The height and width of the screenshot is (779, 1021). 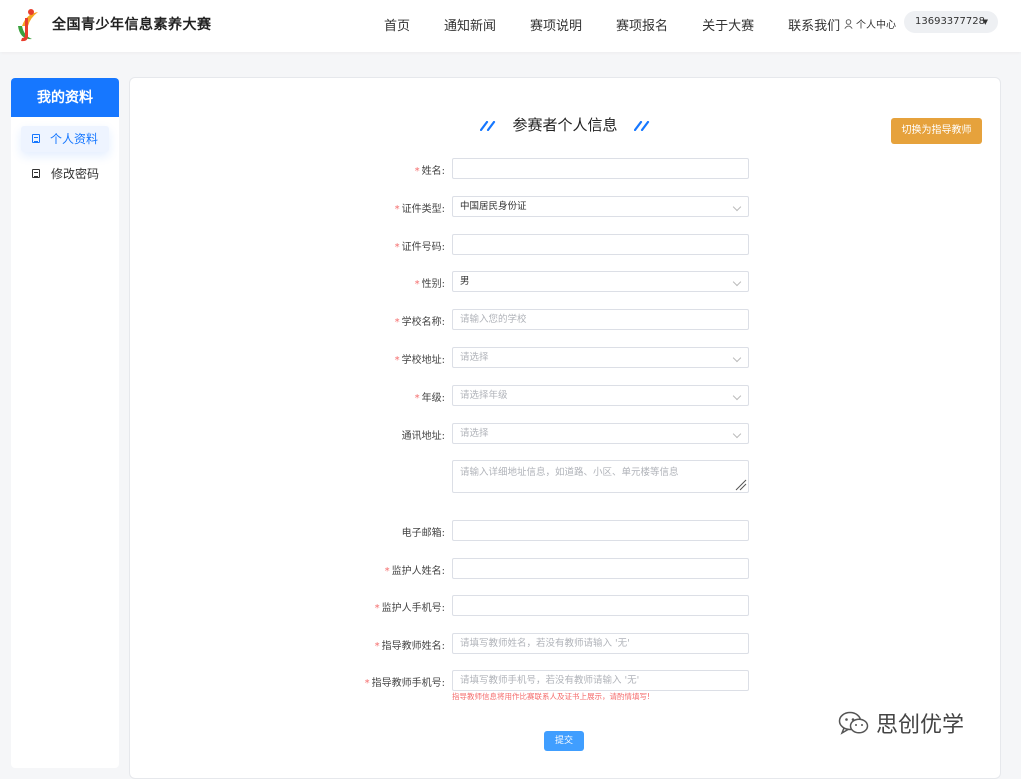 I want to click on school-address-select: 请选择, so click(x=600, y=357).